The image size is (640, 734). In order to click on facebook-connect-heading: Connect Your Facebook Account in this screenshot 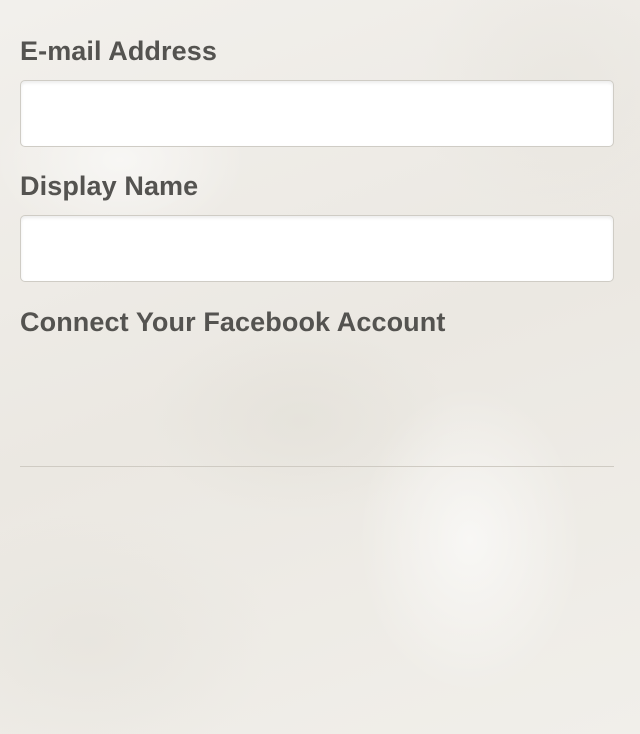, I will do `click(233, 322)`.